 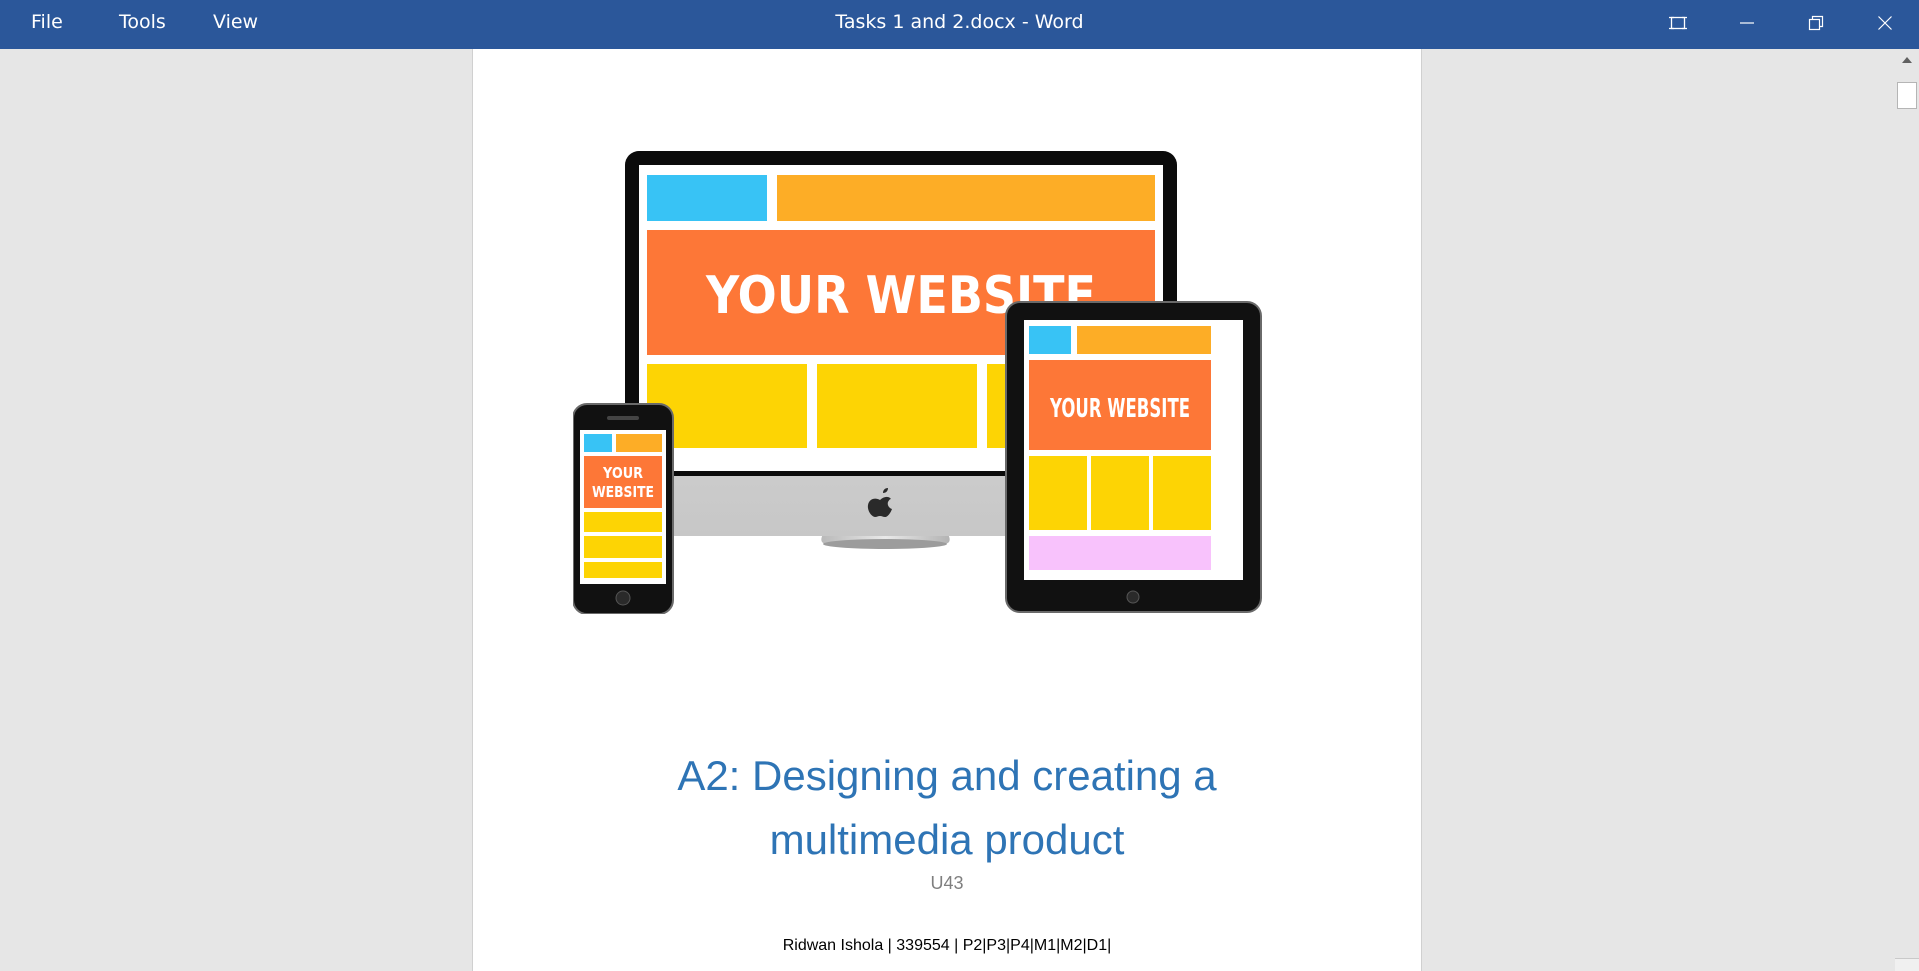 I want to click on close-icon, so click(x=1884, y=22).